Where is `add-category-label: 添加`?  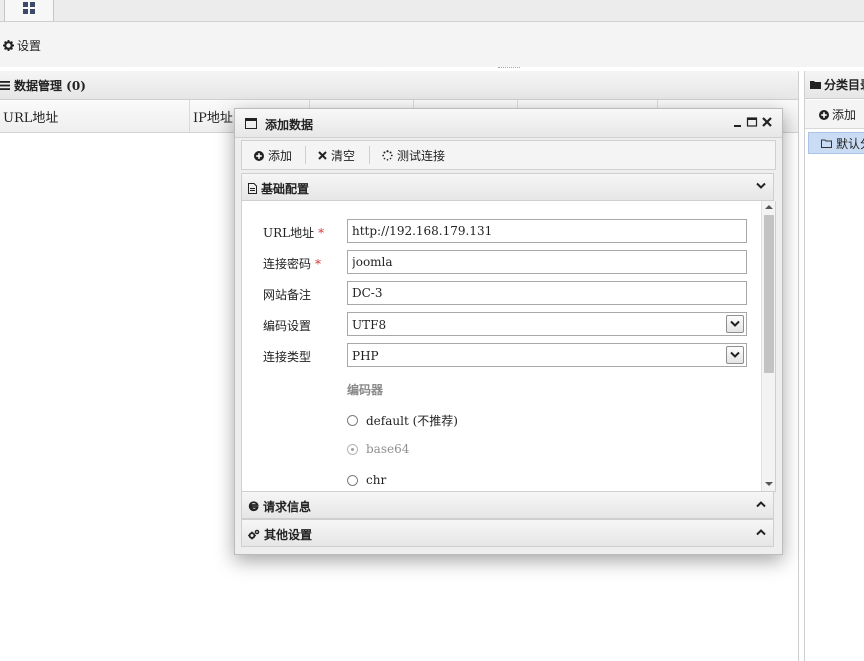 add-category-label: 添加 is located at coordinates (844, 115).